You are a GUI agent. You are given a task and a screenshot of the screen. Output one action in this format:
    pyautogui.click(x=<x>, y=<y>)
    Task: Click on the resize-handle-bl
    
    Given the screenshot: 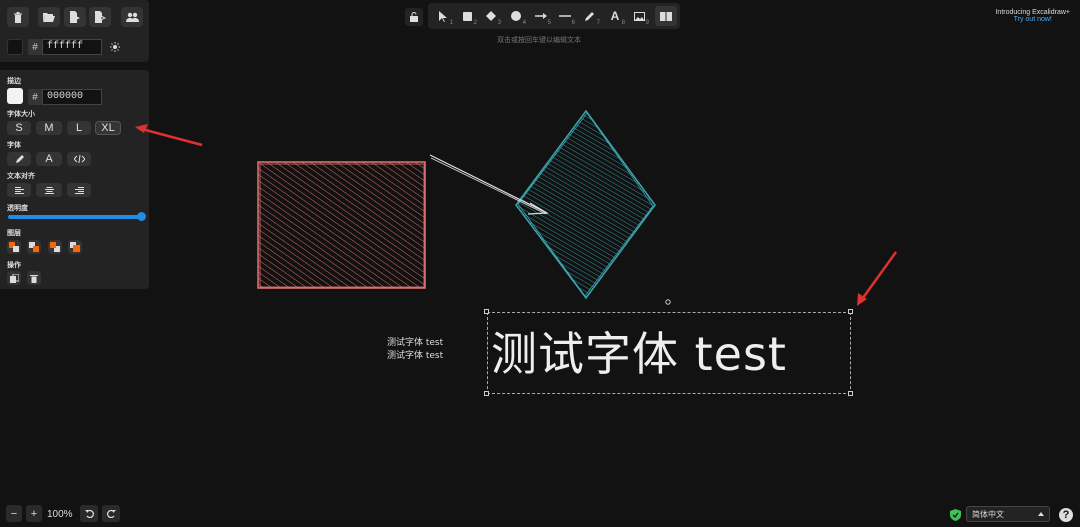 What is the action you would take?
    pyautogui.click(x=486, y=393)
    